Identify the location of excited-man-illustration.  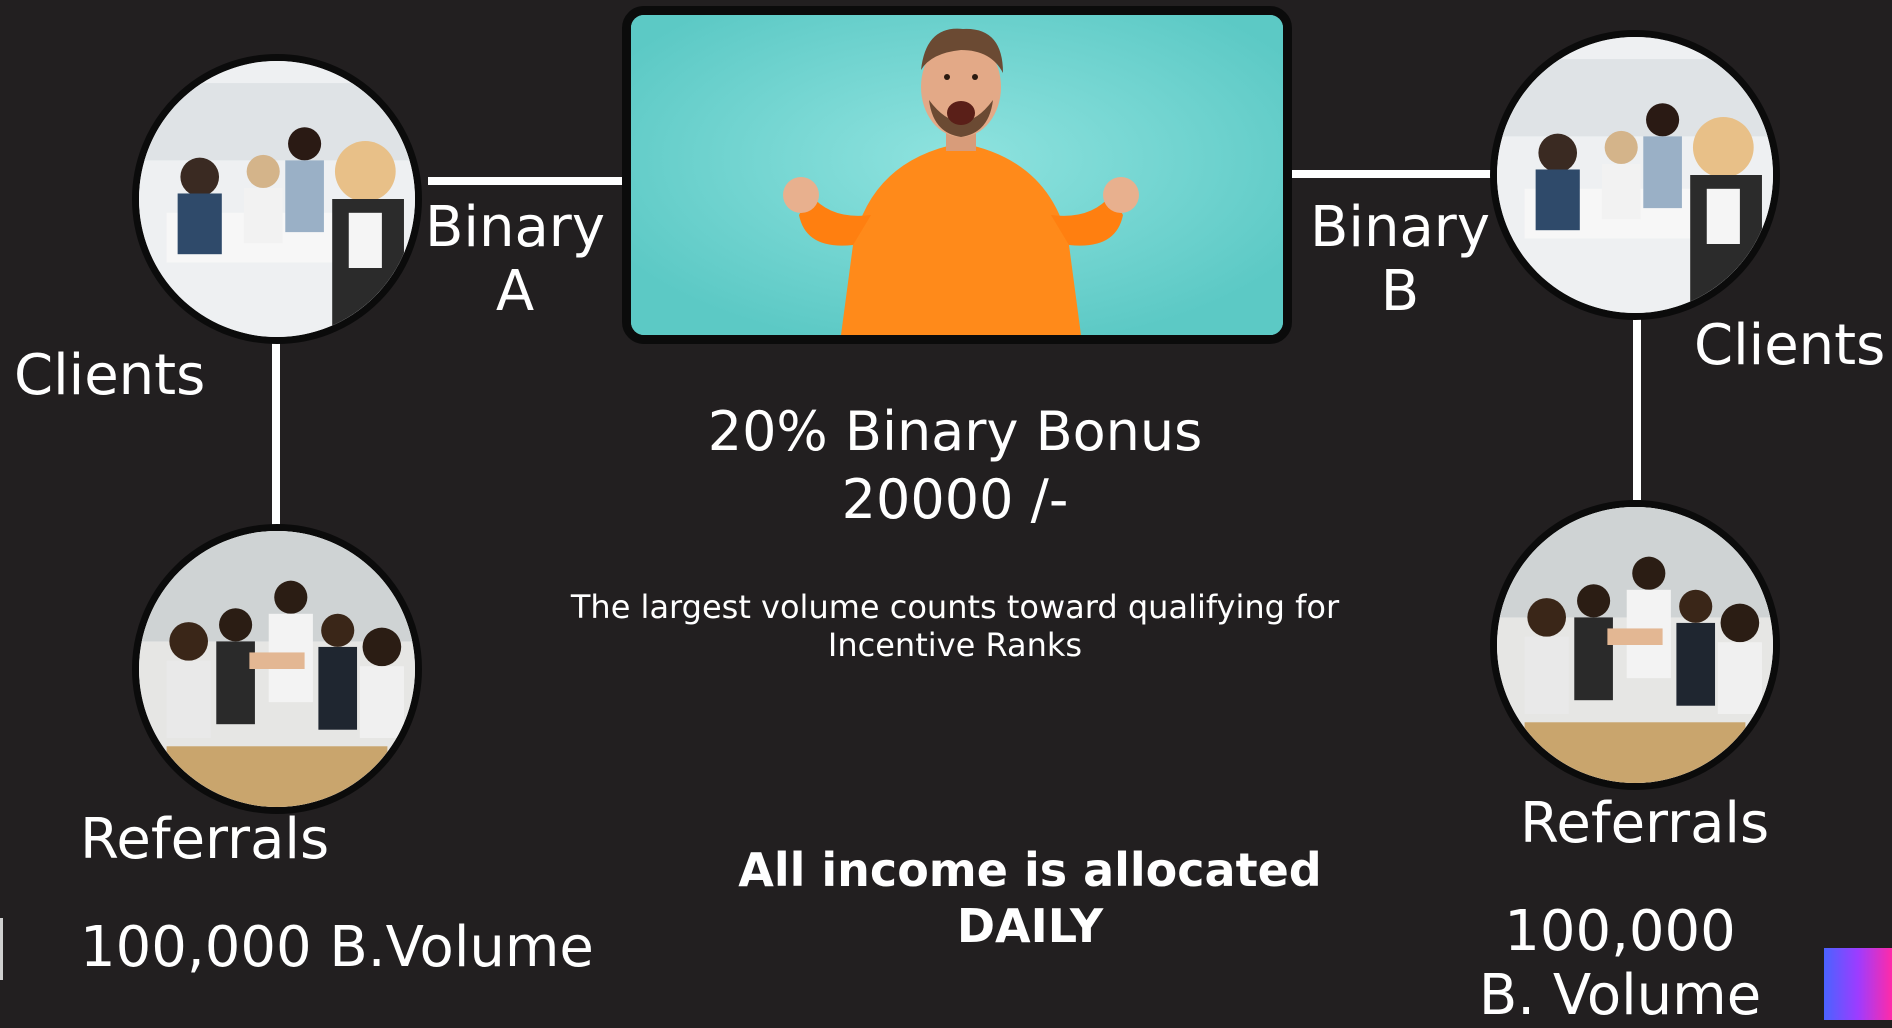
(957, 175).